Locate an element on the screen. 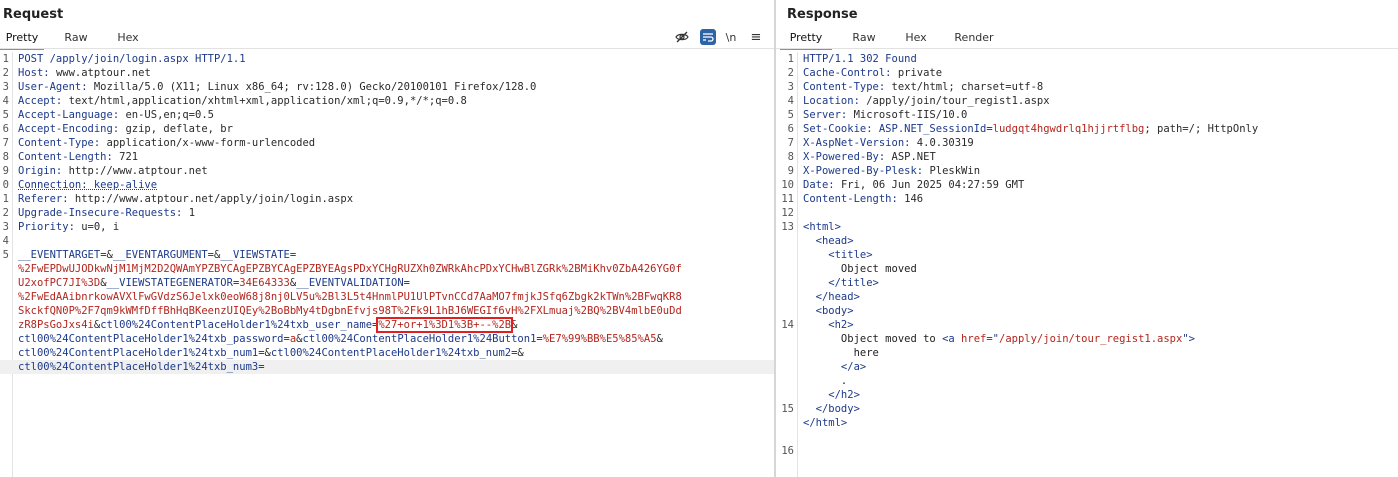  menu-icon: ≡ is located at coordinates (756, 37).